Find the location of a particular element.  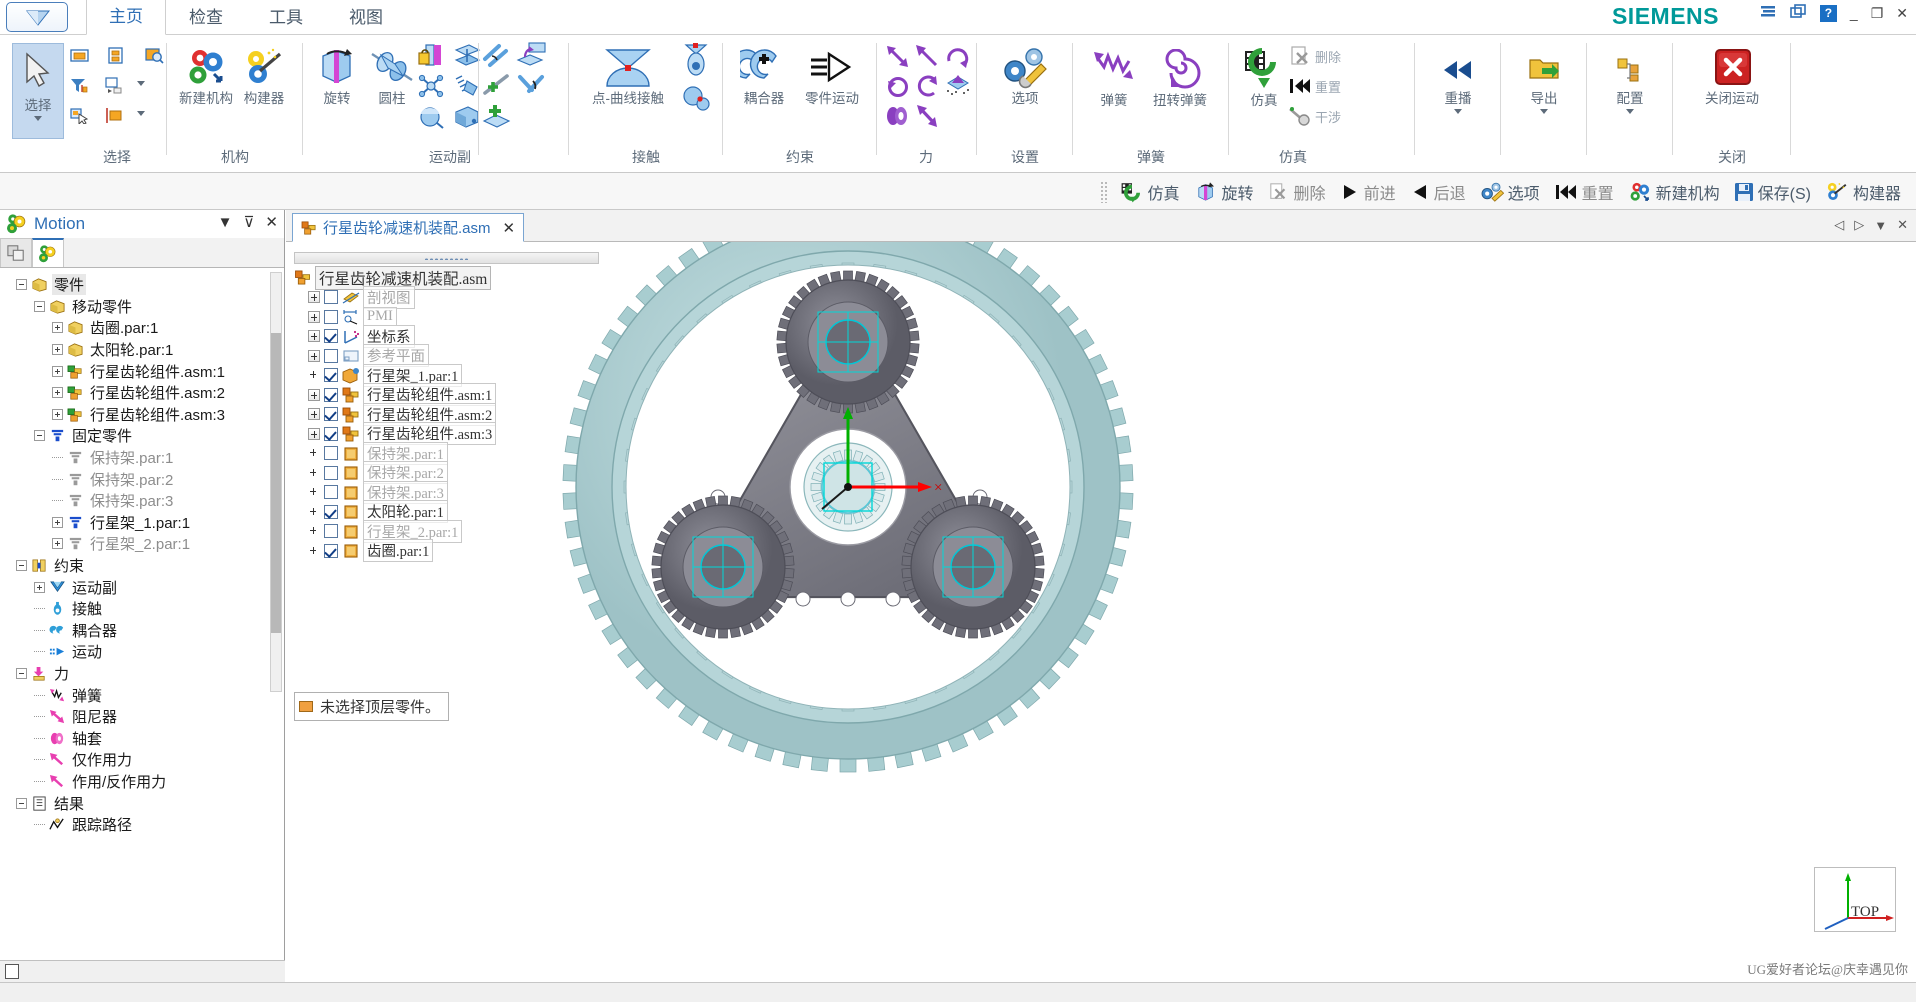

motion-tree-item: 行星架_1.par:1 is located at coordinates (141, 523).